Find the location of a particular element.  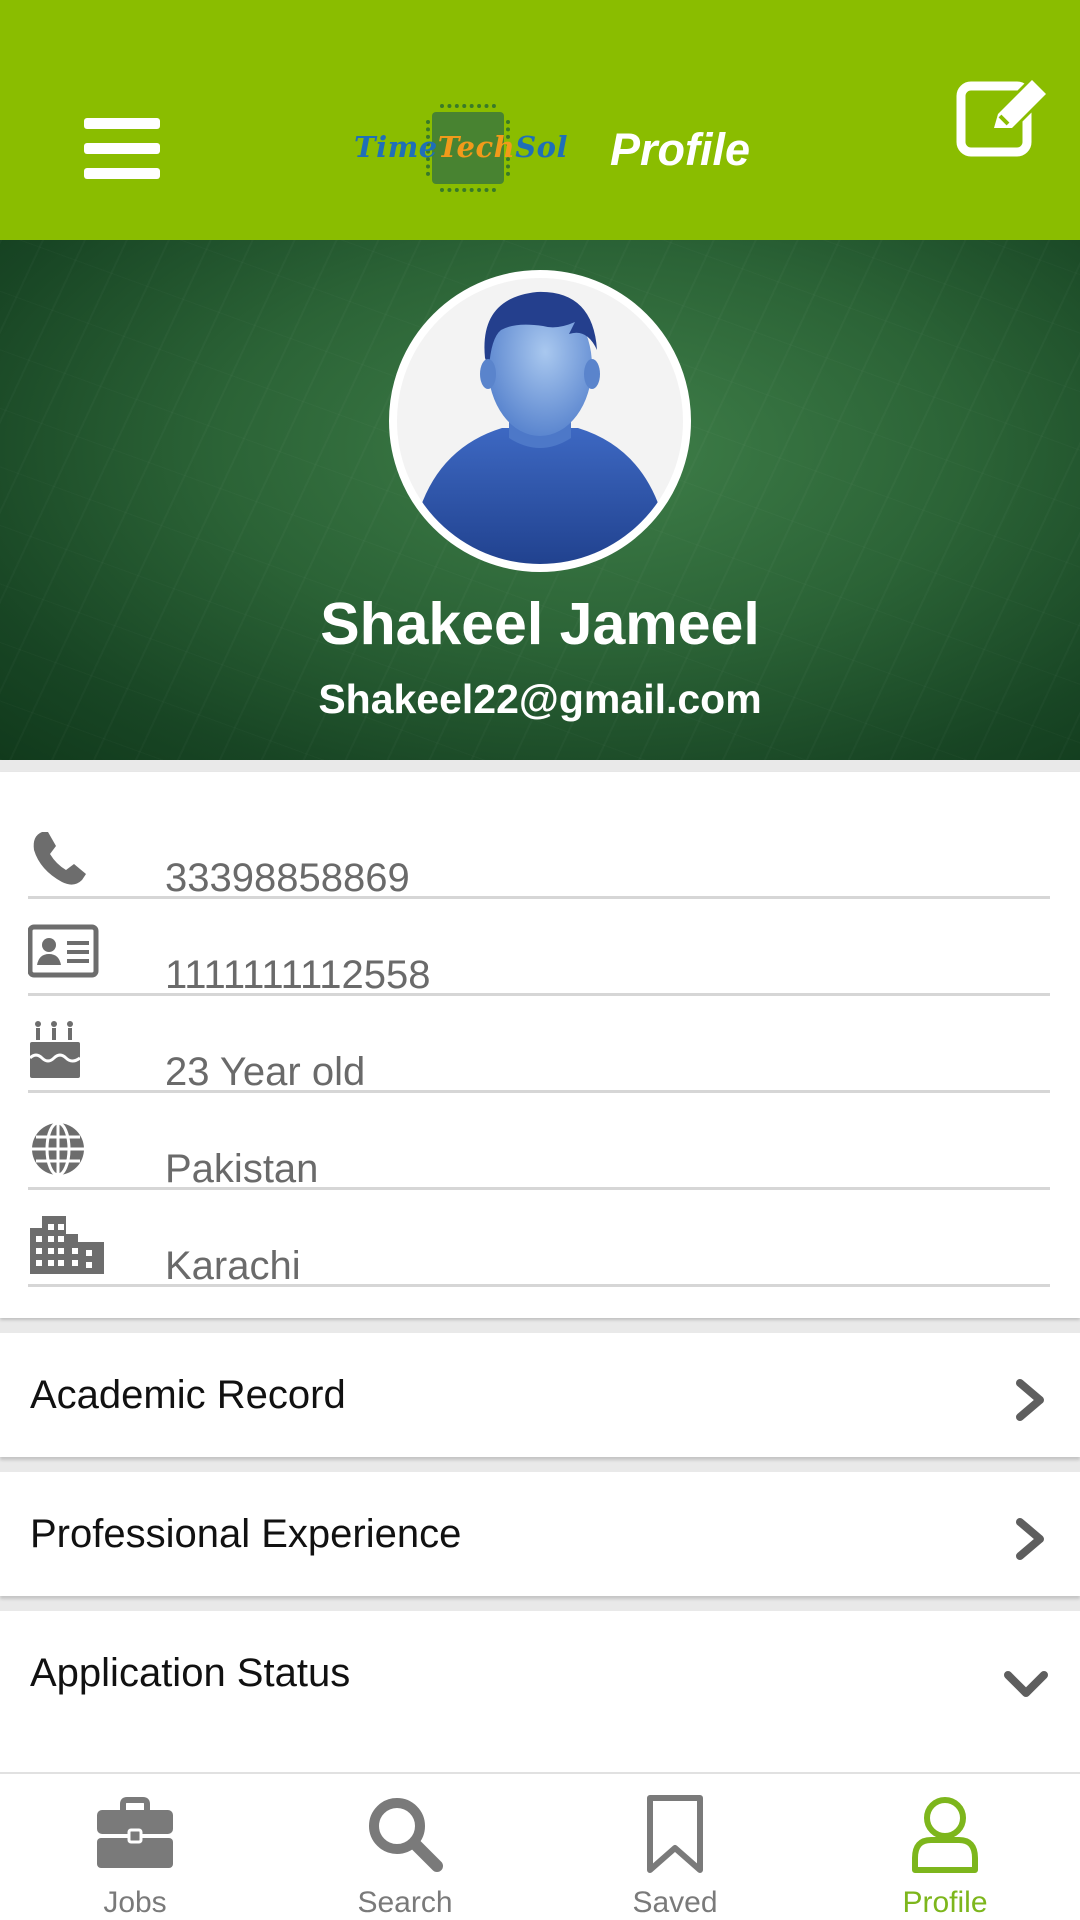

info-row-country: Pakistan is located at coordinates (540, 1142).